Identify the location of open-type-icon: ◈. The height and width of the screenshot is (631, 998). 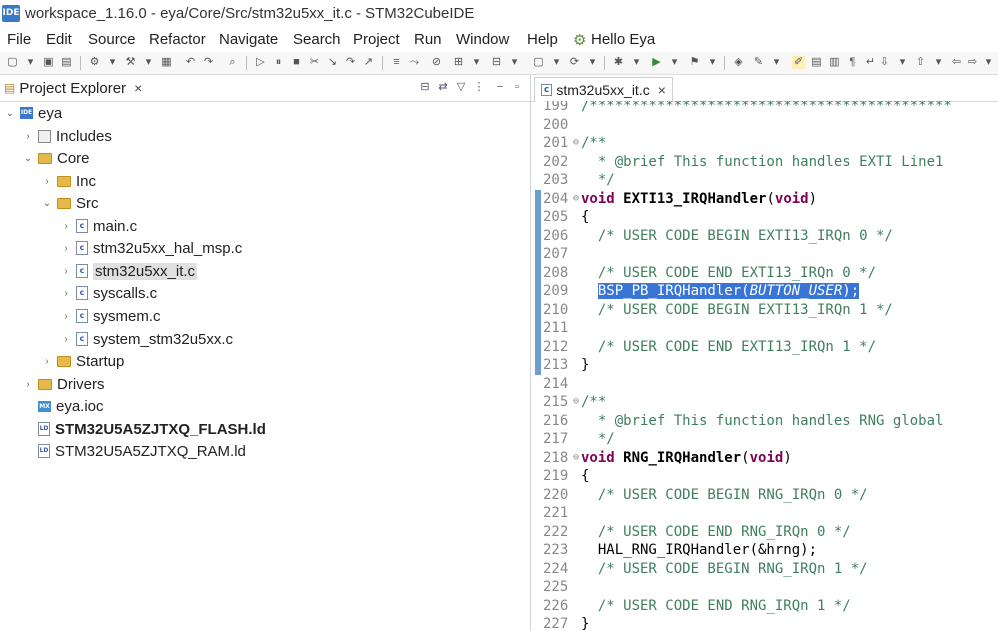
(738, 62).